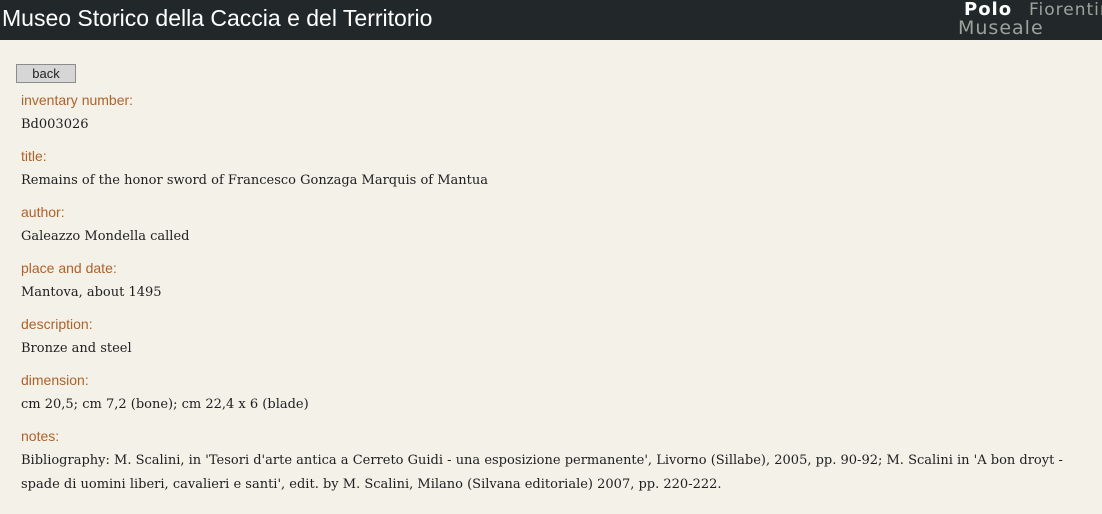  What do you see at coordinates (1001, 28) in the screenshot?
I see `logo-museale-text: Museale` at bounding box center [1001, 28].